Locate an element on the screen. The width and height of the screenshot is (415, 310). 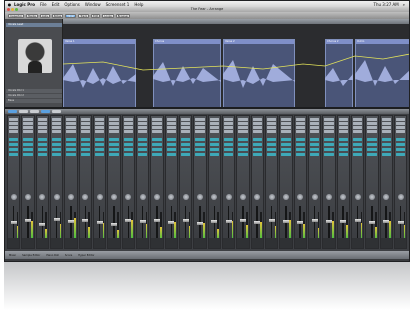
loops-button: Loops is located at coordinates (108, 15).